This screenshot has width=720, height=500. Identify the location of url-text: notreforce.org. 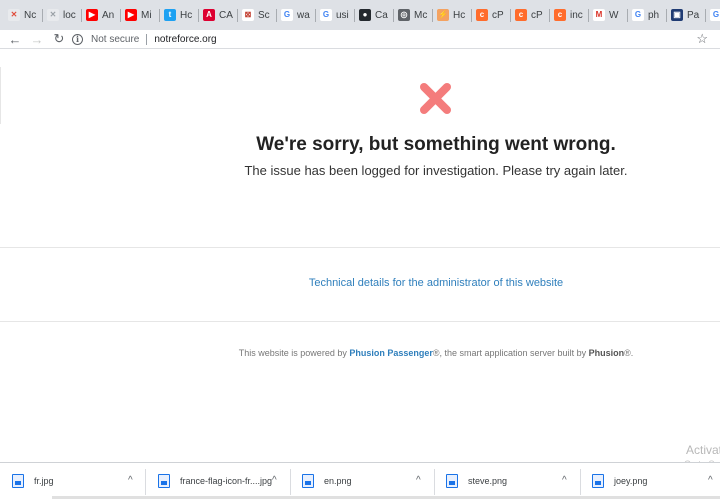
(185, 39).